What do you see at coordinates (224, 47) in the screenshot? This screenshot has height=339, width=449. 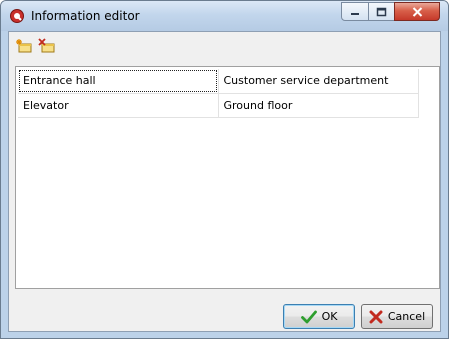 I see `toolbar` at bounding box center [224, 47].